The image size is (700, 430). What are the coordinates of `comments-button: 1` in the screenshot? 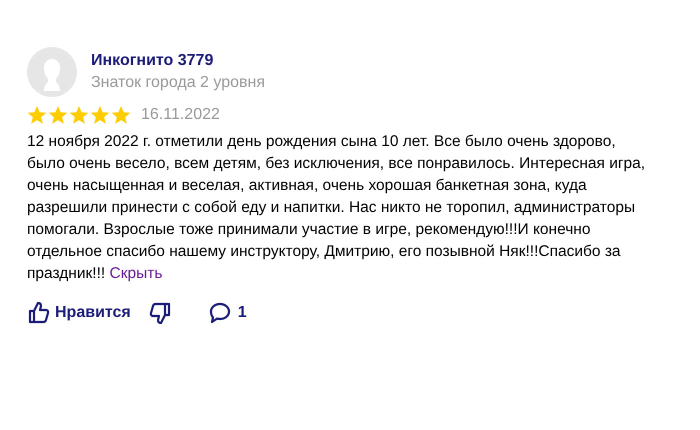 It's located at (227, 313).